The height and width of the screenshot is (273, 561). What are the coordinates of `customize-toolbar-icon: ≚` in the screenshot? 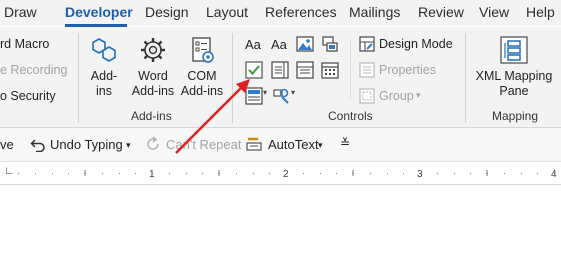 It's located at (345, 143).